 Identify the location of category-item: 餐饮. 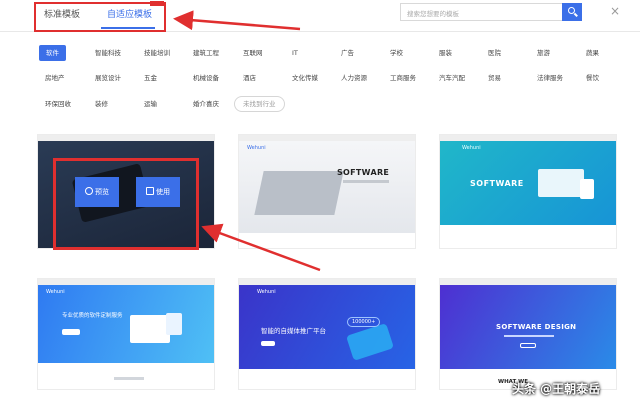
(592, 78).